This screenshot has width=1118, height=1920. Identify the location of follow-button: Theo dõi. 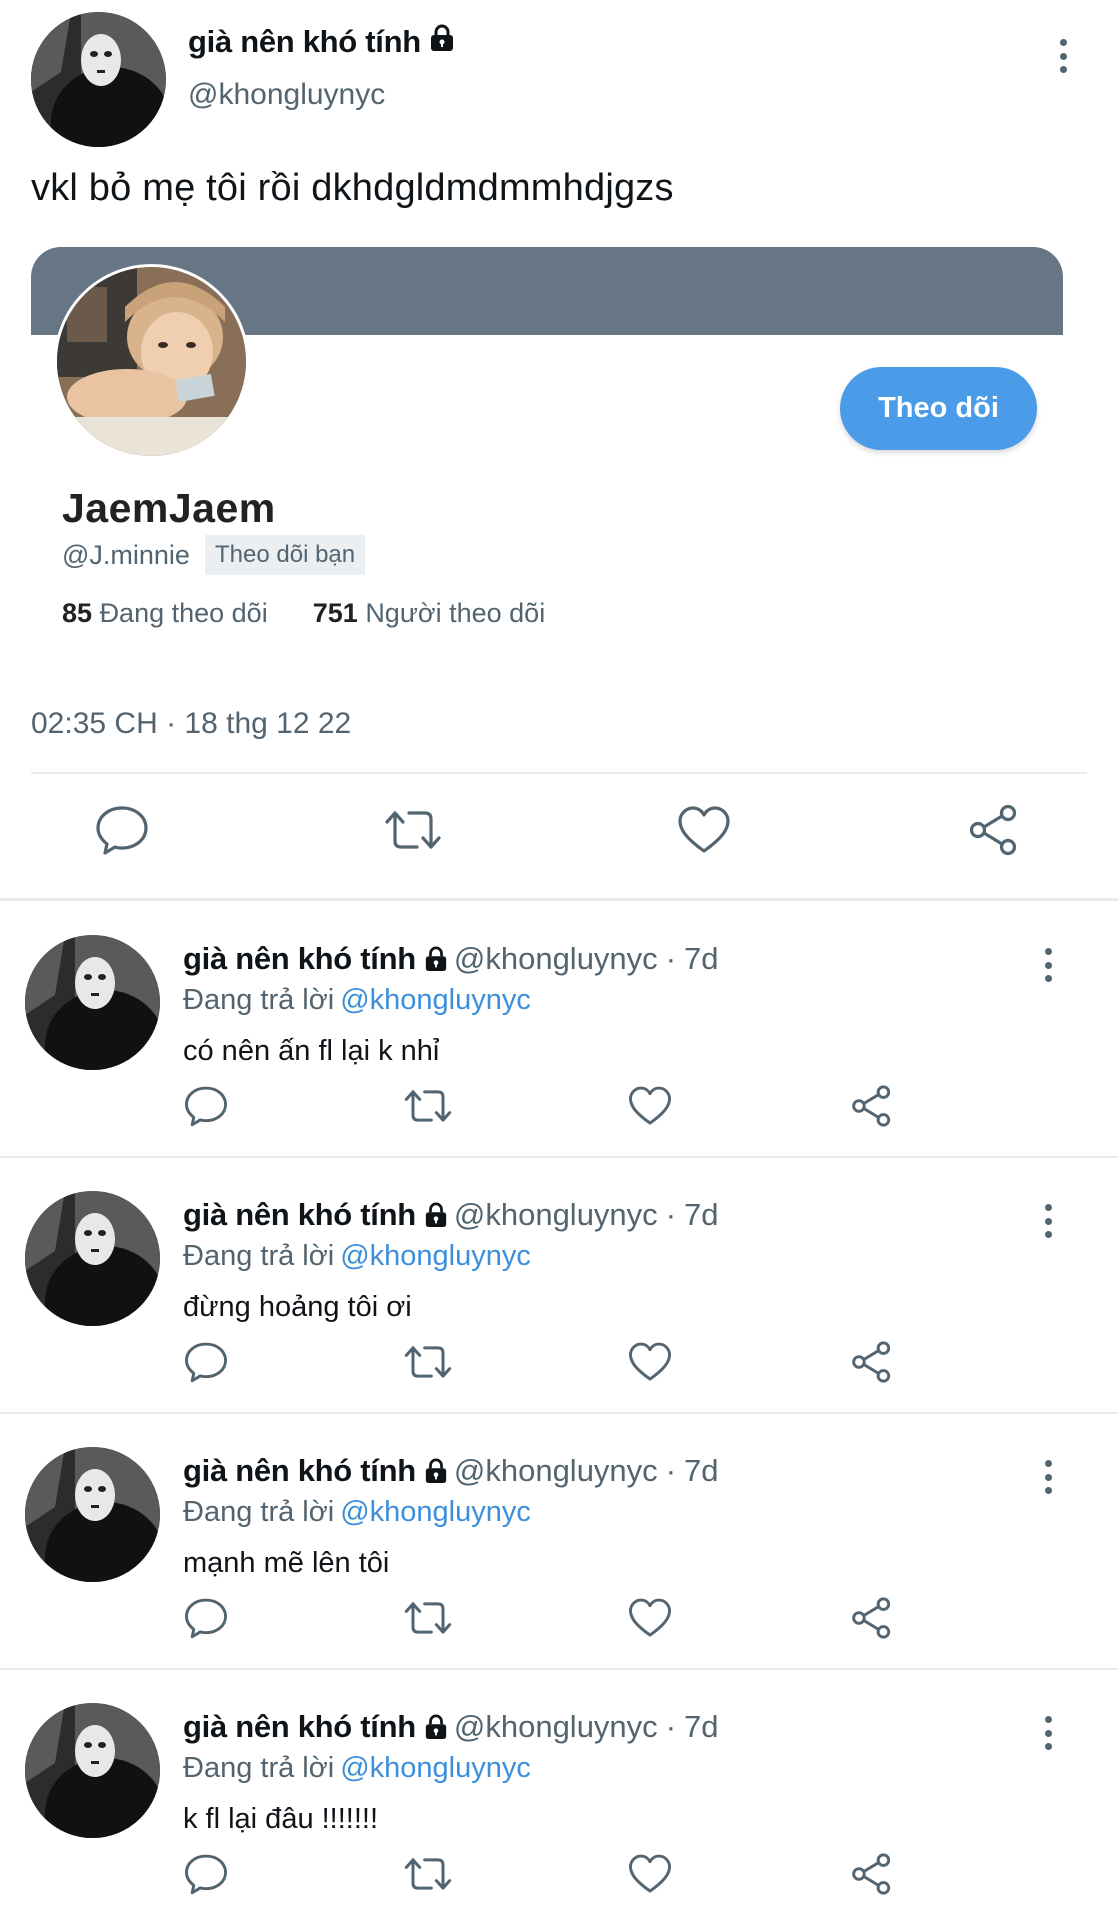
(938, 408).